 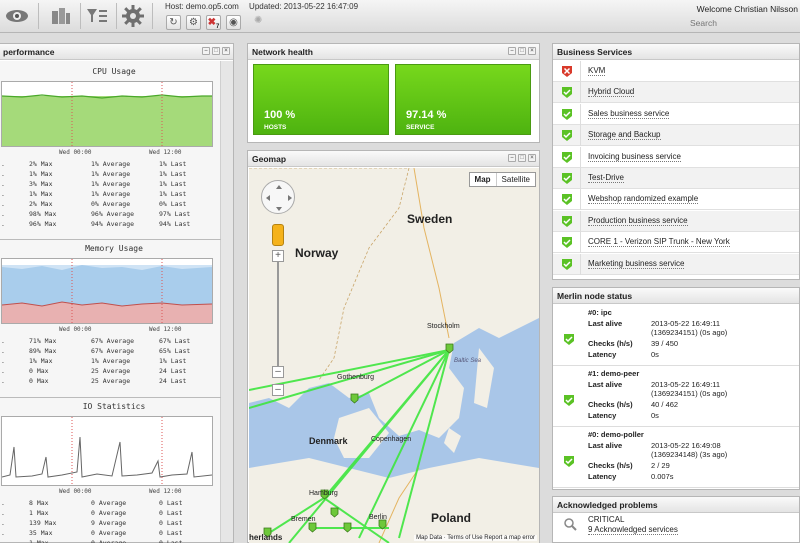 What do you see at coordinates (600, 312) in the screenshot?
I see `merlin-node-name: #0: ipc` at bounding box center [600, 312].